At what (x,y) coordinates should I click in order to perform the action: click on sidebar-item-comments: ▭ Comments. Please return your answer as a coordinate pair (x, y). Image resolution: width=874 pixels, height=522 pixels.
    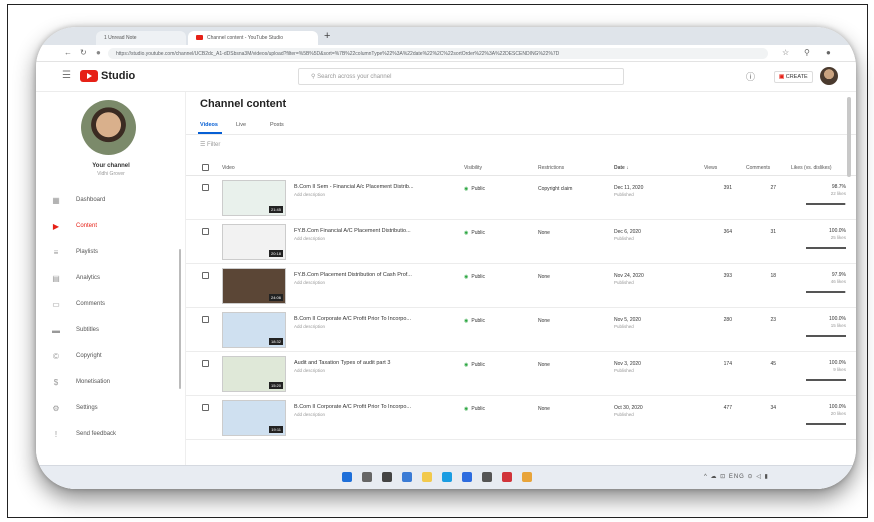
    Looking at the image, I should click on (111, 304).